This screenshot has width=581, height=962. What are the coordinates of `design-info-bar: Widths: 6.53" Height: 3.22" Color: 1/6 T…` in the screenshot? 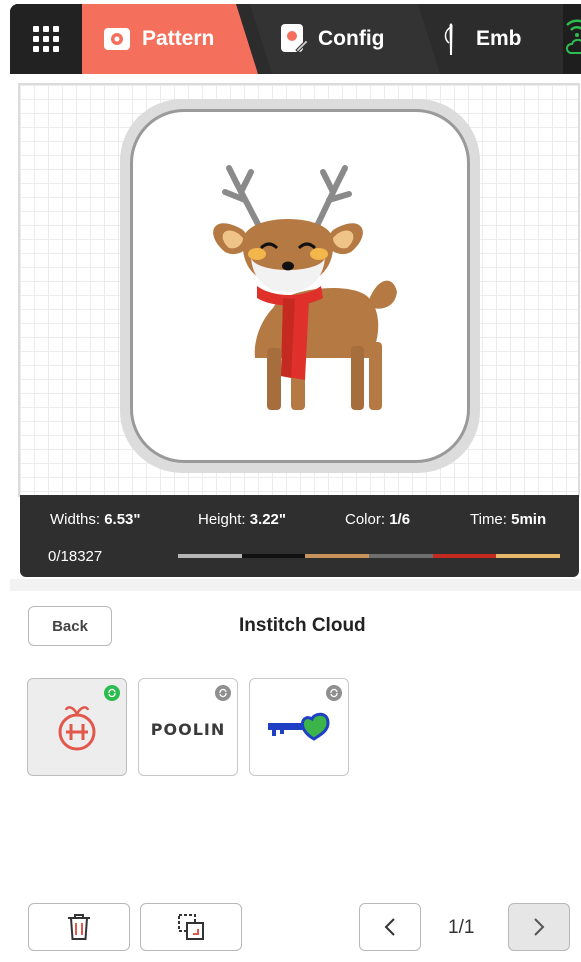 It's located at (299, 536).